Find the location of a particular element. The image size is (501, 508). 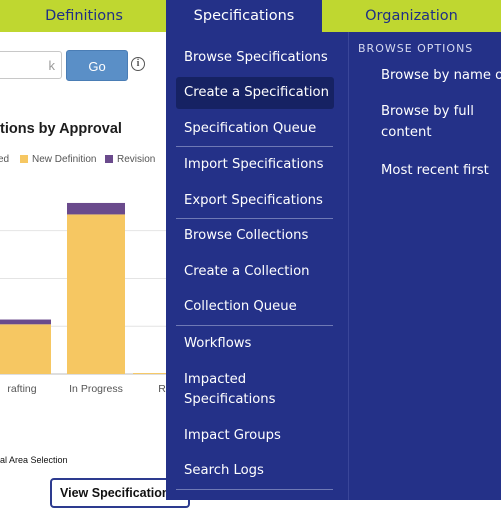

chart-legend: ed New Definition Revision is located at coordinates (78, 159).